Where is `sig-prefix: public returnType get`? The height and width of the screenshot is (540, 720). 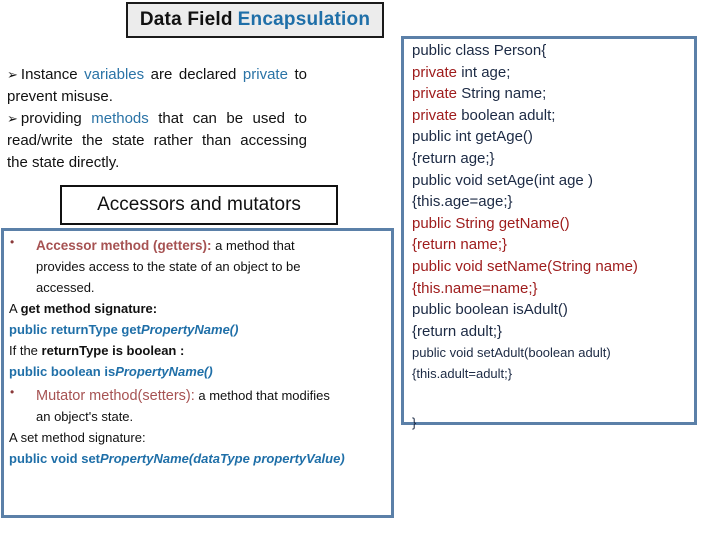
sig-prefix: public returnType get is located at coordinates (75, 329).